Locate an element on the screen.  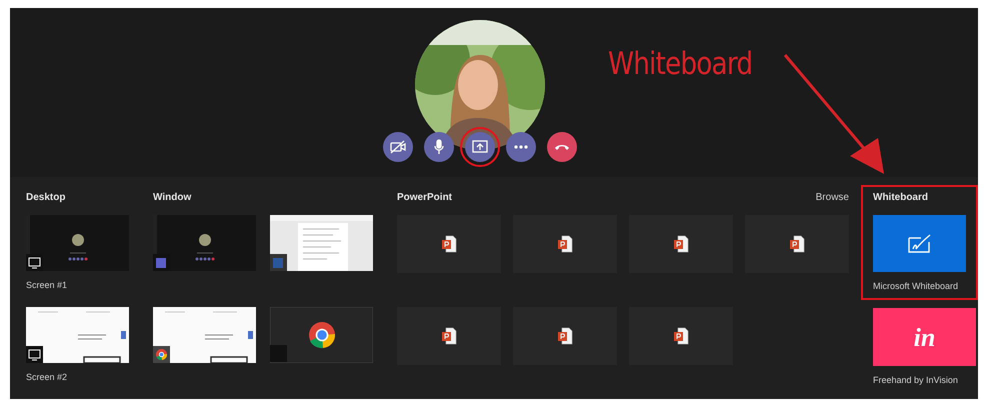
camera-off-icon is located at coordinates (398, 147).